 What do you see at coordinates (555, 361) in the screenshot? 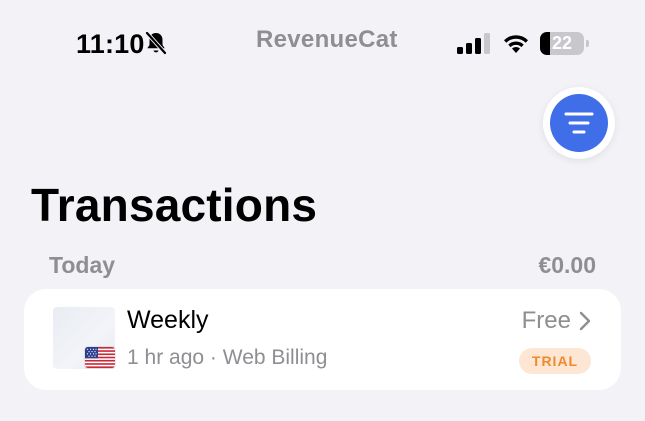
I see `trial-badge: TRIAL` at bounding box center [555, 361].